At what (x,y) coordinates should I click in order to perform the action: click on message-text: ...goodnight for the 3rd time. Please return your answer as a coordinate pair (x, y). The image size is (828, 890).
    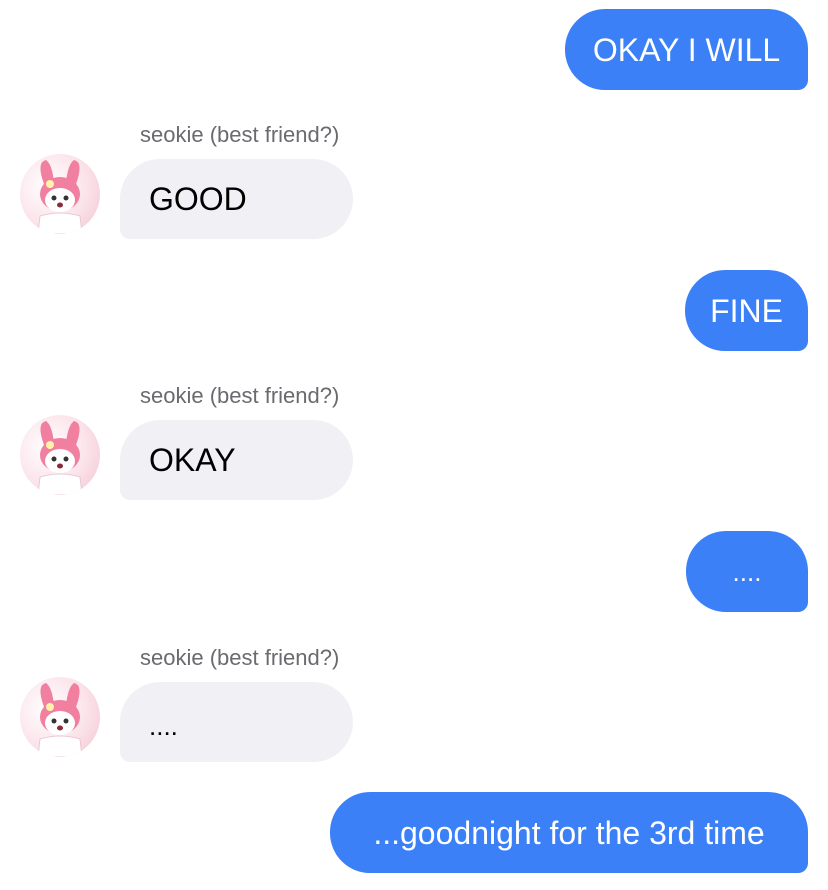
    Looking at the image, I should click on (569, 832).